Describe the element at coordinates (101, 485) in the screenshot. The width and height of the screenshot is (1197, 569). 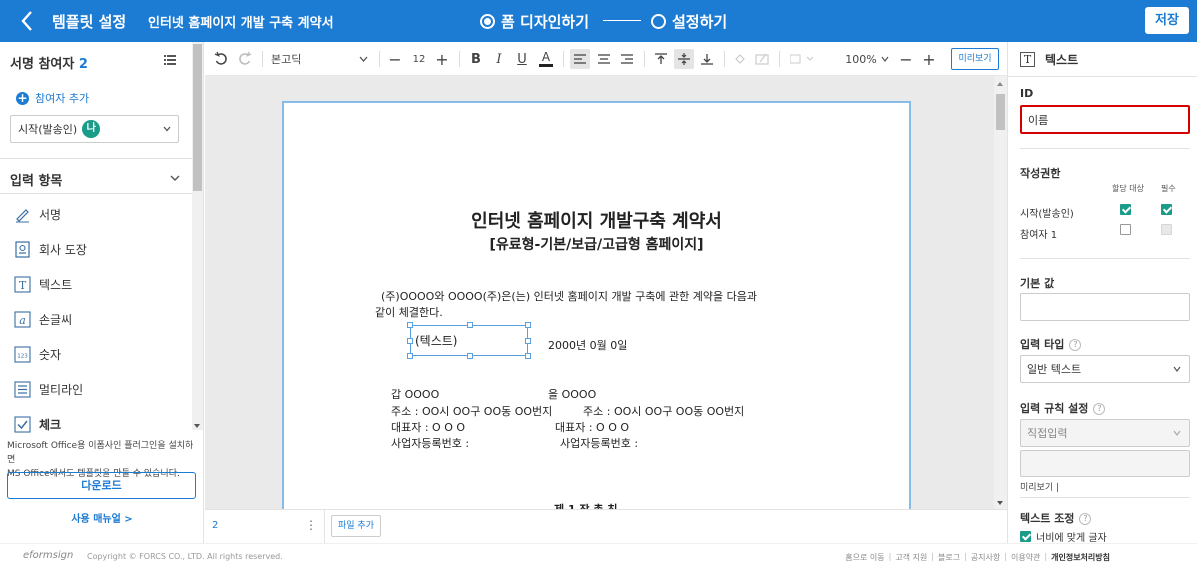
I see `download-button: 다운로드` at that location.